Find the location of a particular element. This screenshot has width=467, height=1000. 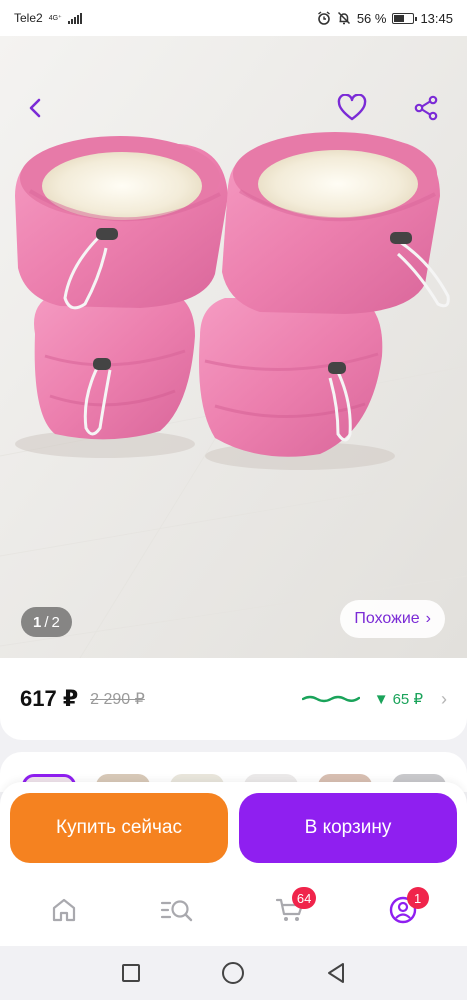

price-drop: ▼ 65 ₽ is located at coordinates (398, 699).